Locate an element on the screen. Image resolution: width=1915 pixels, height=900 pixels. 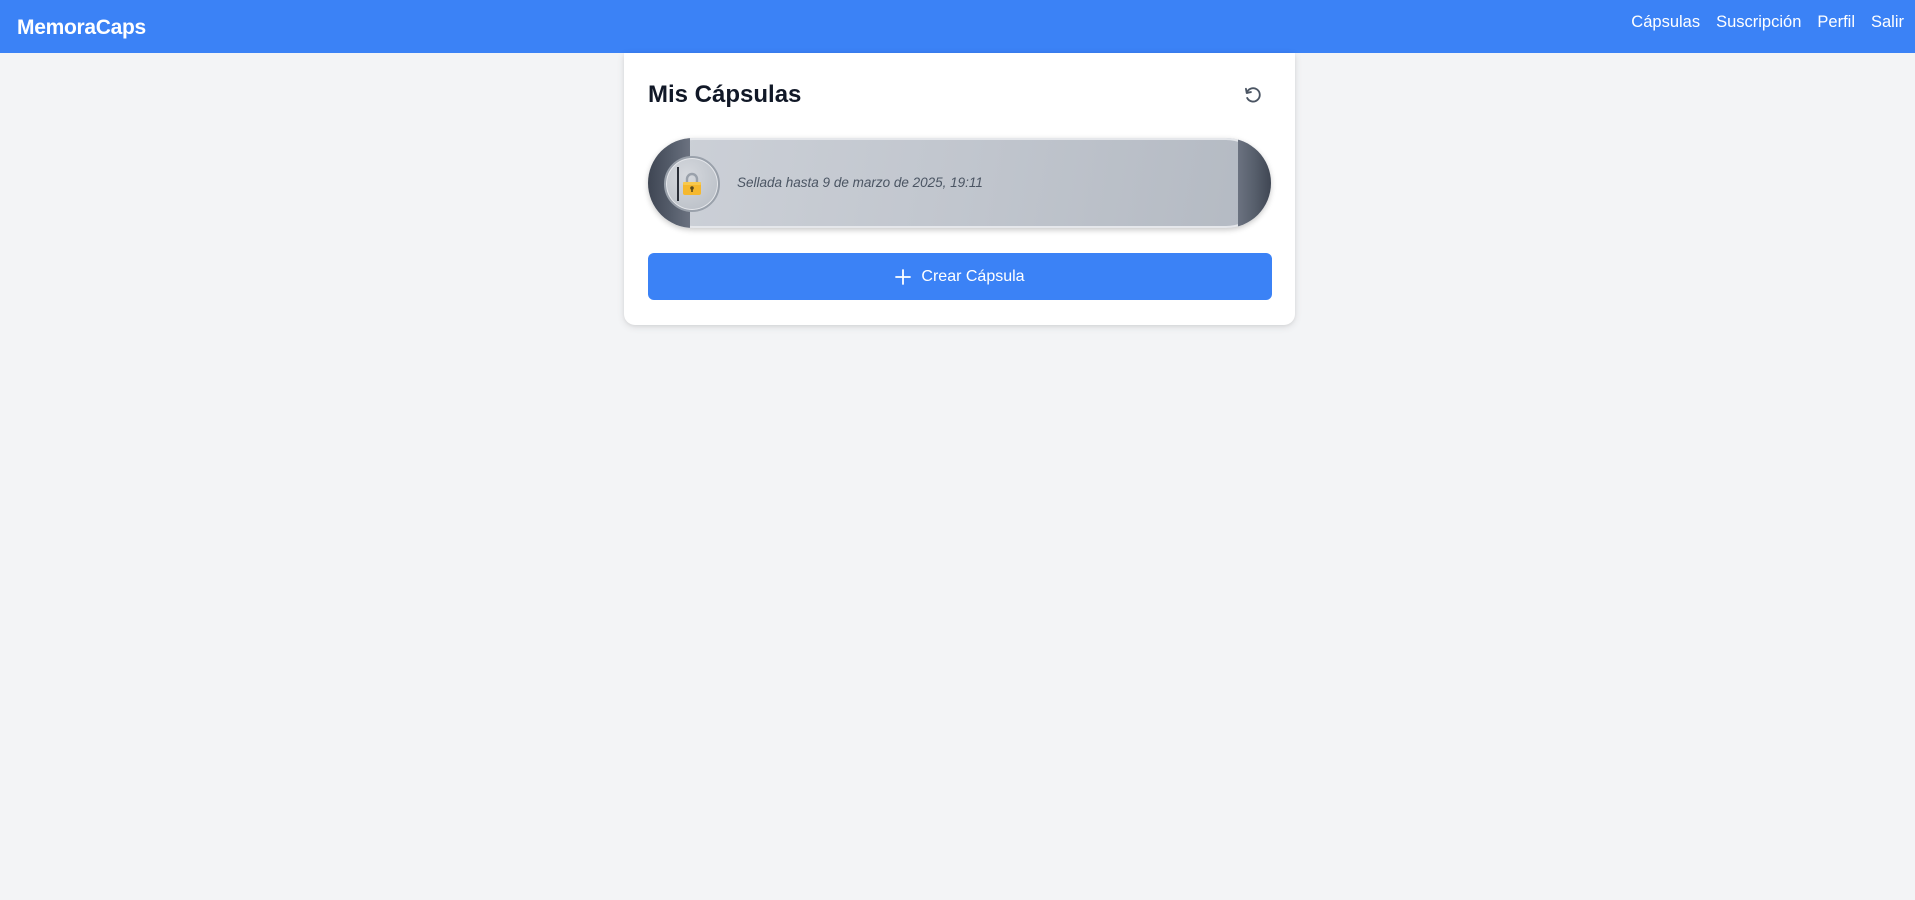
create-capsule-label: Crear Cápsula is located at coordinates (973, 276).